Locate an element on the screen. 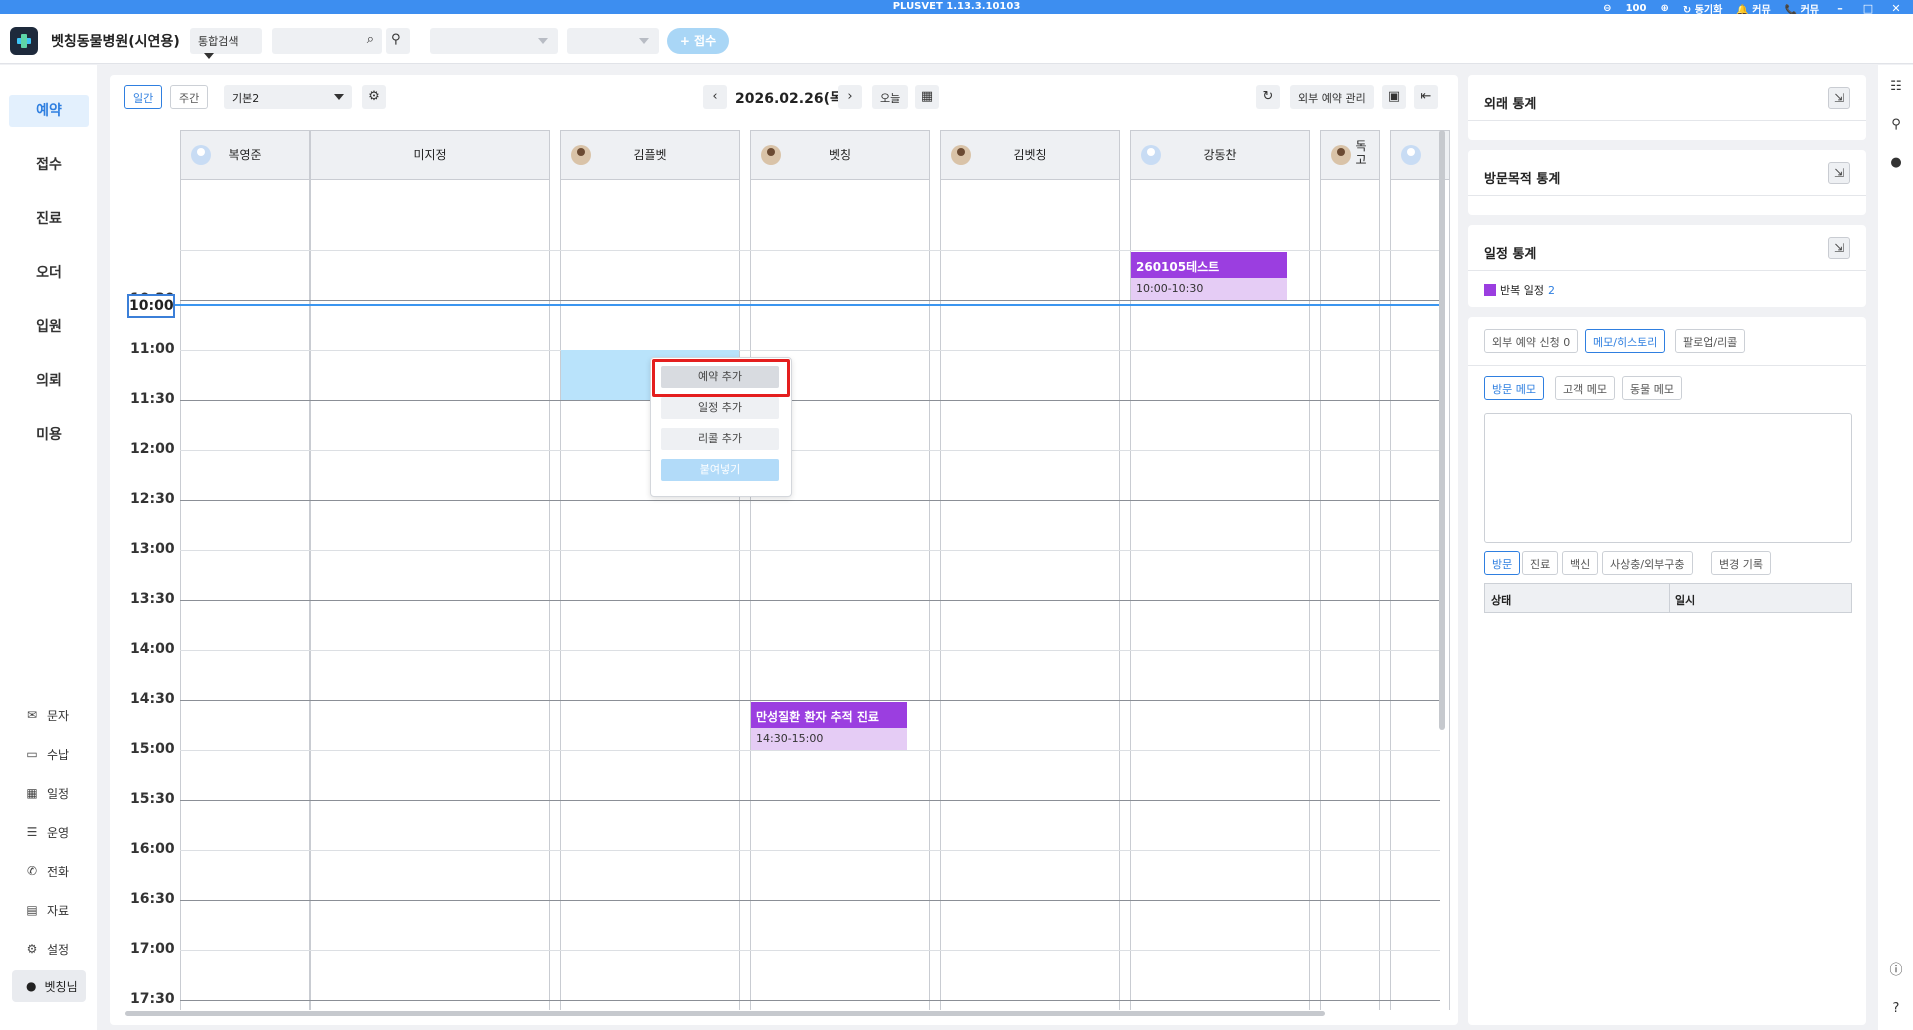  time-label: 12:30 is located at coordinates (152, 499).